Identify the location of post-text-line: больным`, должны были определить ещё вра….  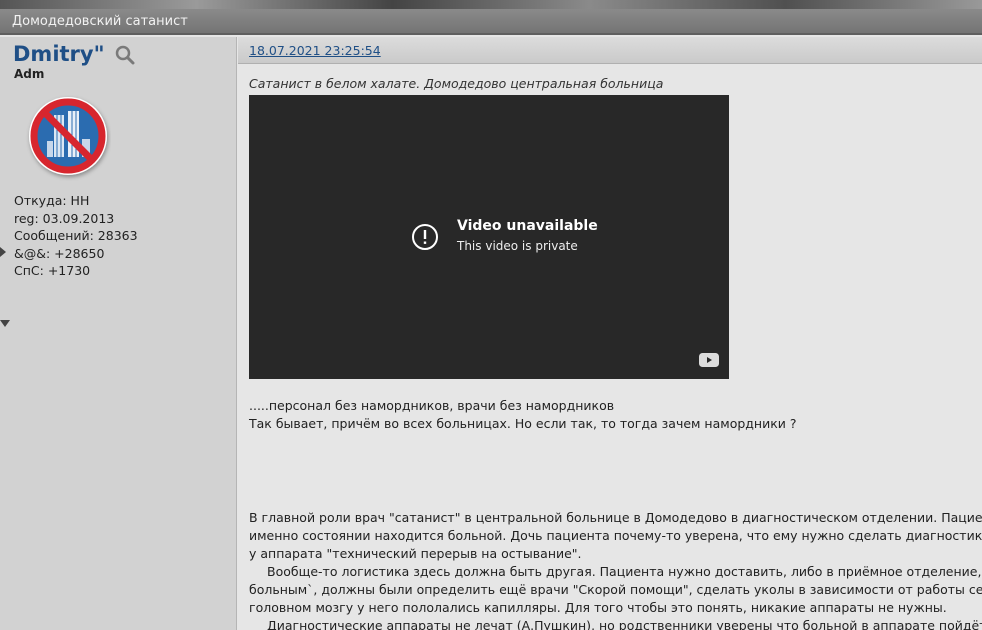
(615, 589).